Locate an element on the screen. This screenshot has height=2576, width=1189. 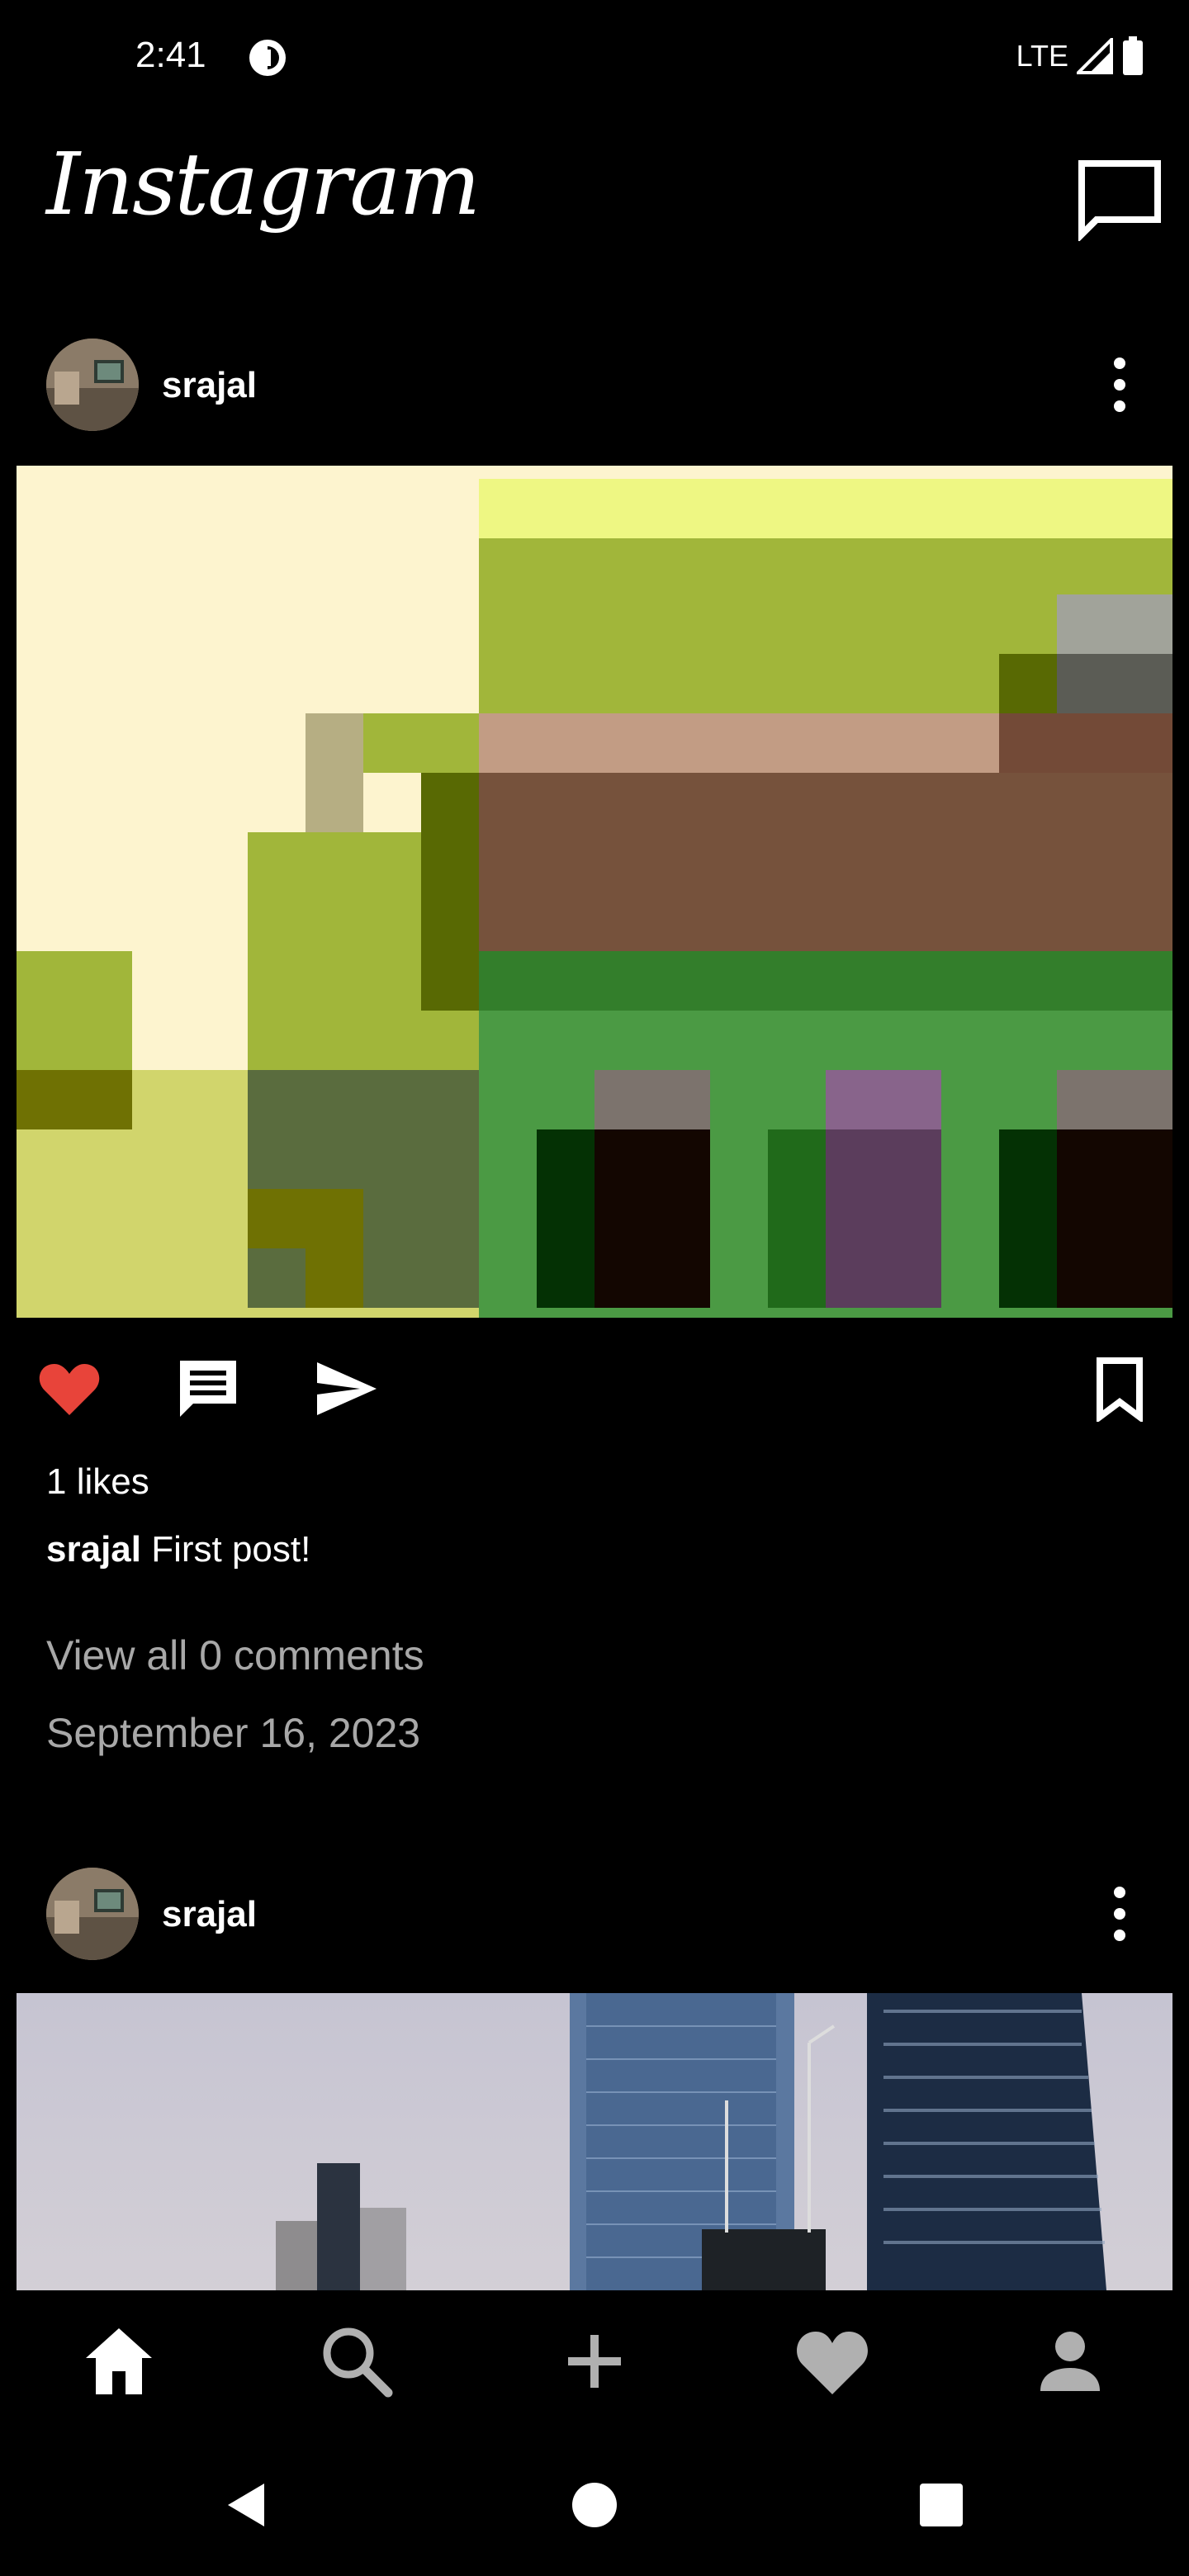
status-time: 2:41 is located at coordinates (170, 55).